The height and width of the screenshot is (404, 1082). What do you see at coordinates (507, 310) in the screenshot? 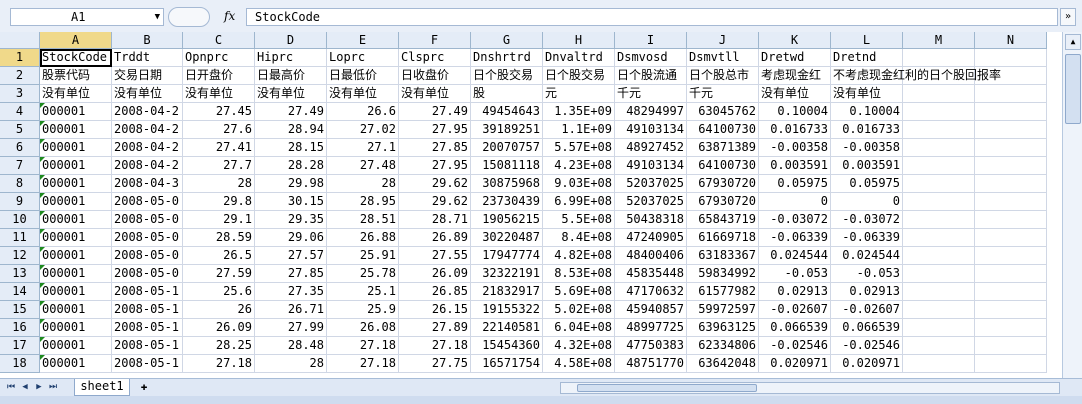
I see `table-cell: 19155322` at bounding box center [507, 310].